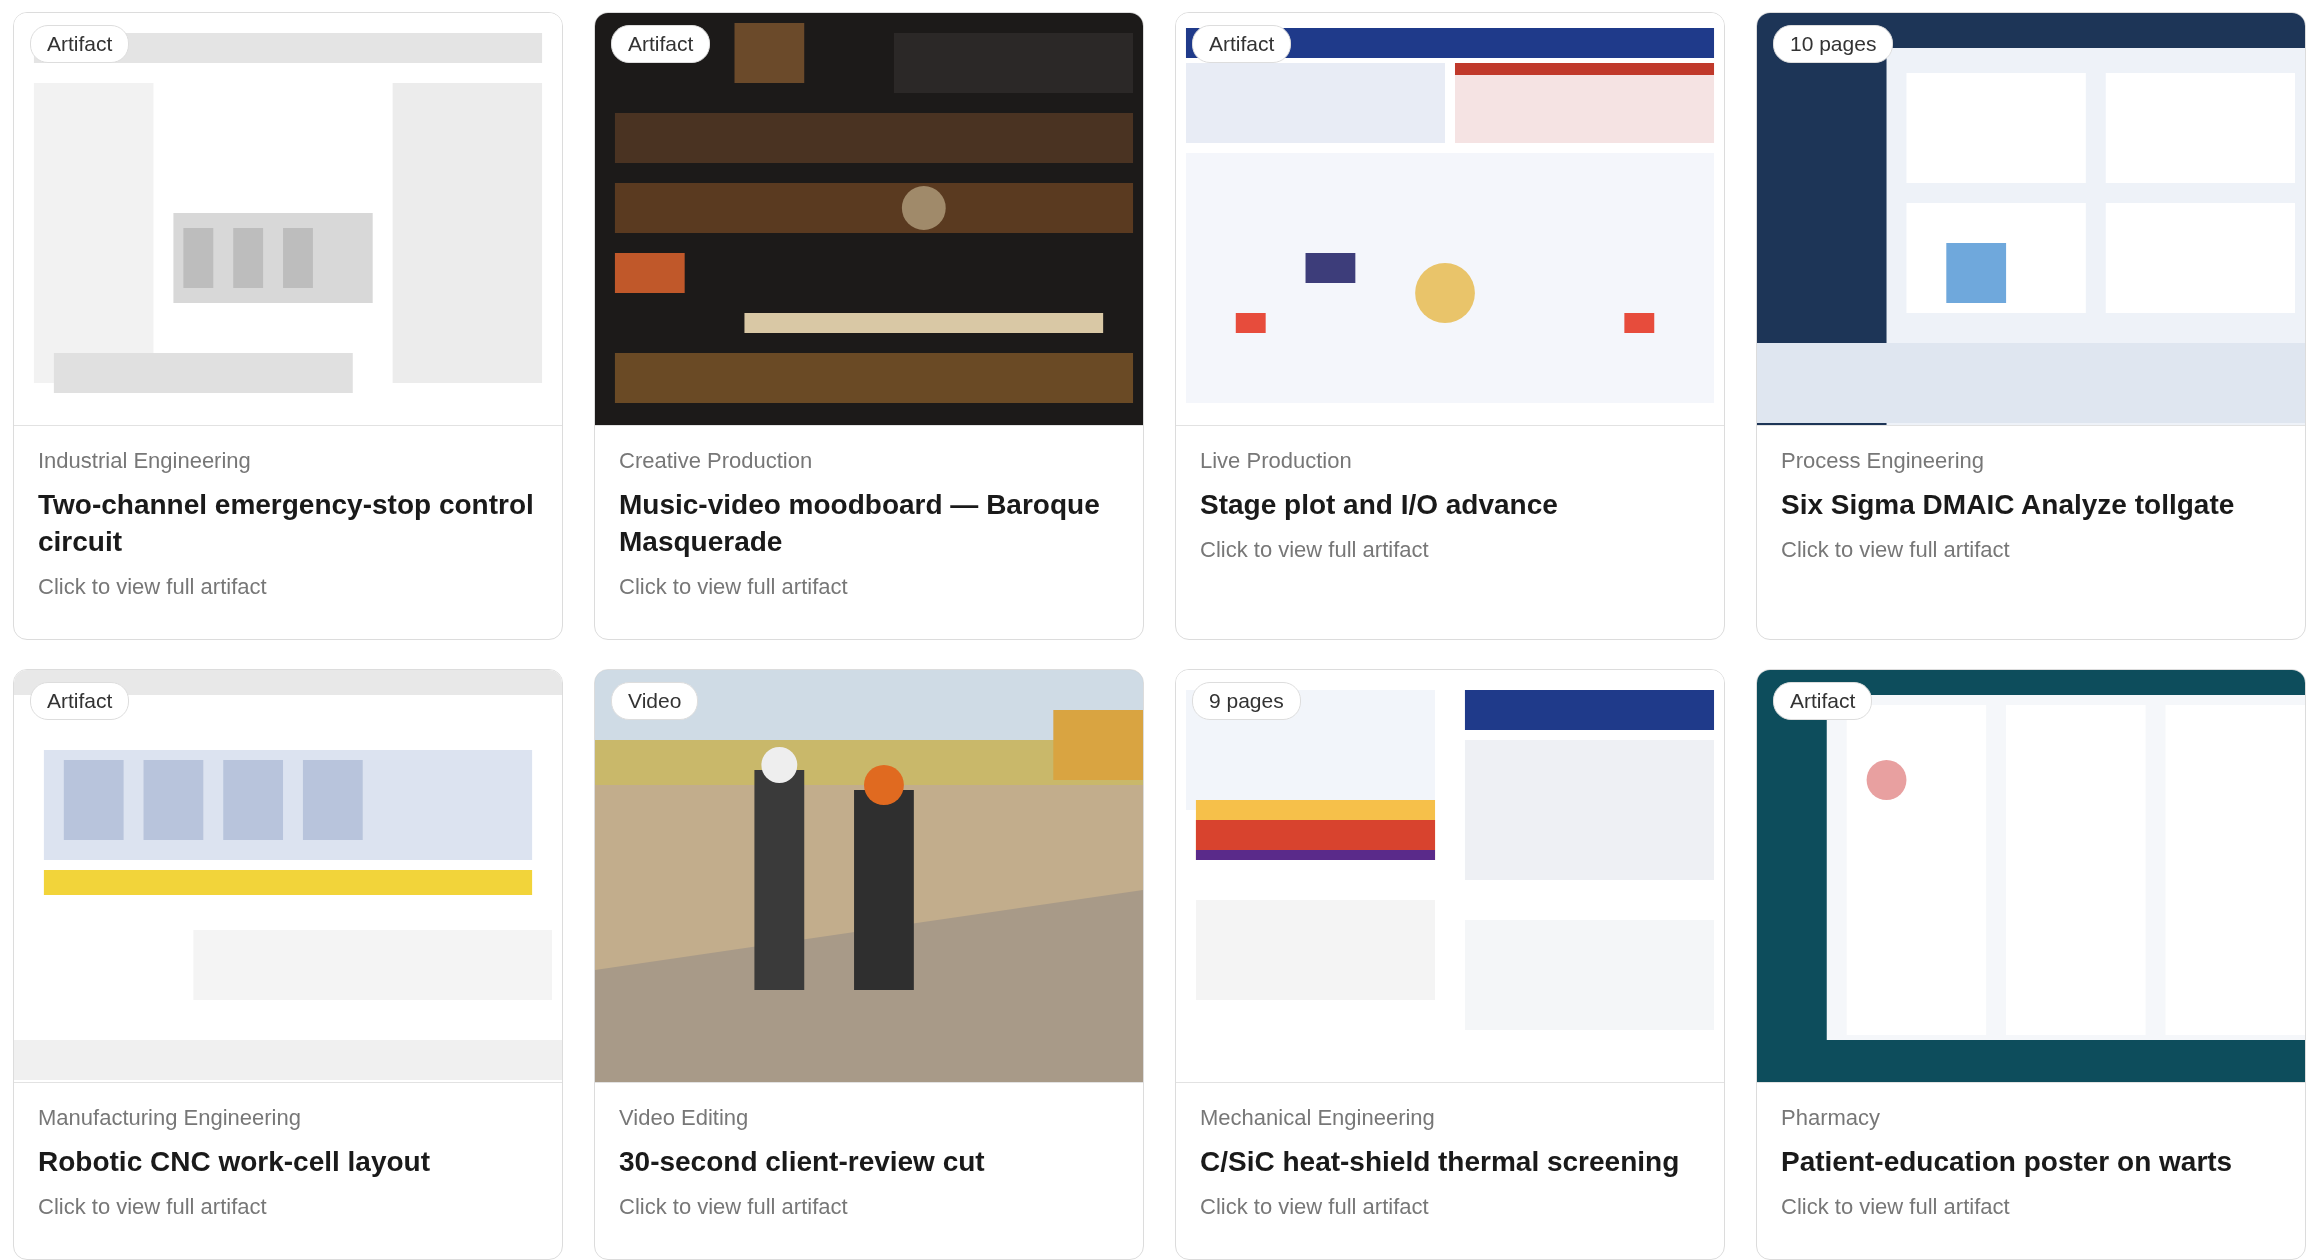 The image size is (2308, 1260). I want to click on category-label: Creative Production, so click(716, 461).